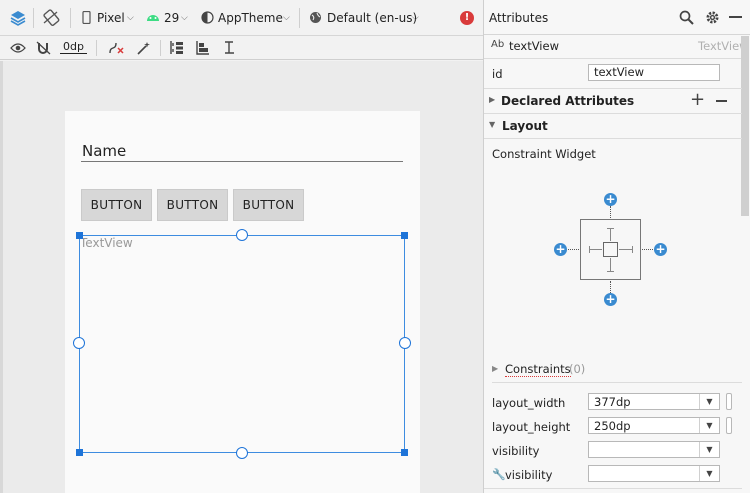  What do you see at coordinates (497, 74) in the screenshot?
I see `id-label: id` at bounding box center [497, 74].